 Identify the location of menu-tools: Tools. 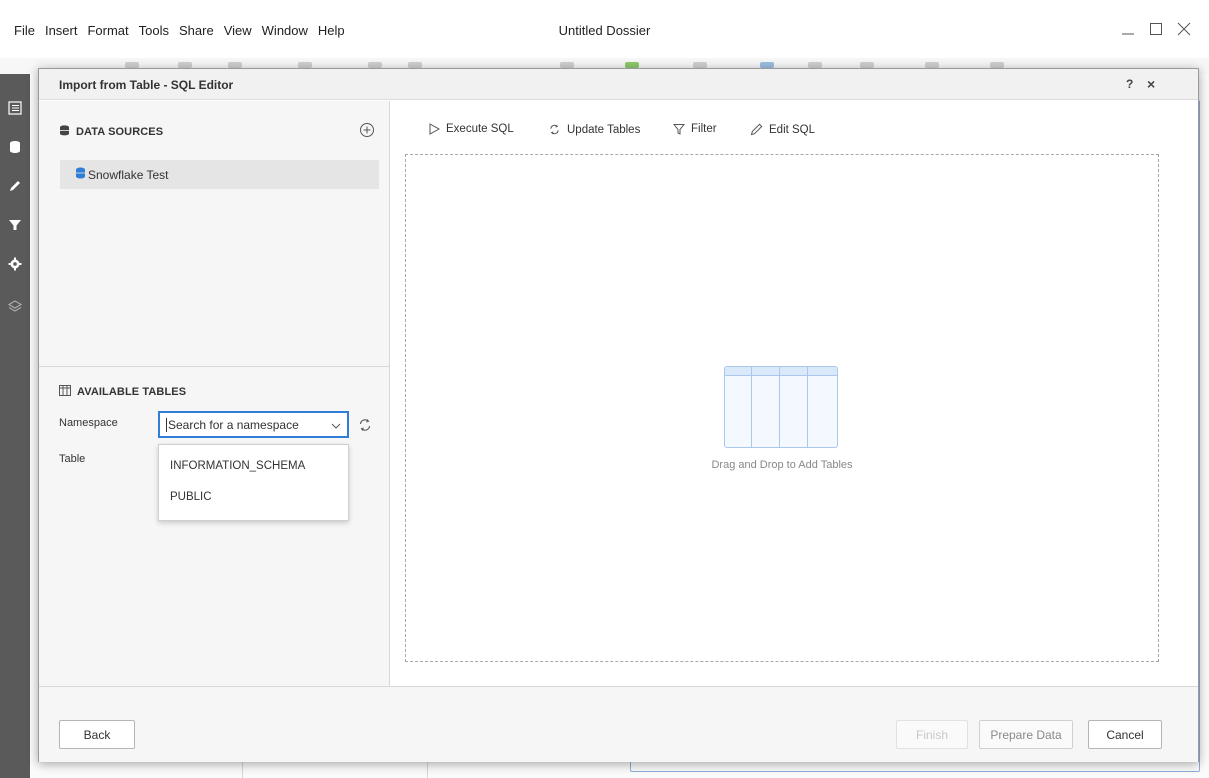
(154, 30).